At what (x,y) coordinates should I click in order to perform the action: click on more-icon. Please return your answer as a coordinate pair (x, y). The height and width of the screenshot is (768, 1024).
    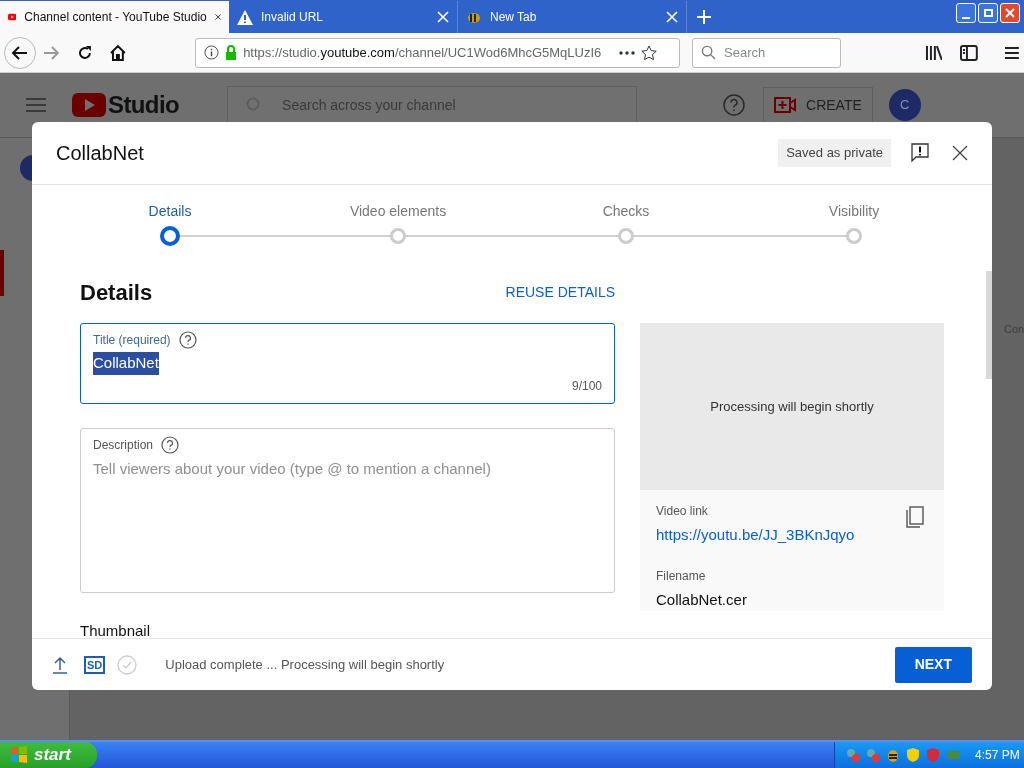
    Looking at the image, I should click on (627, 52).